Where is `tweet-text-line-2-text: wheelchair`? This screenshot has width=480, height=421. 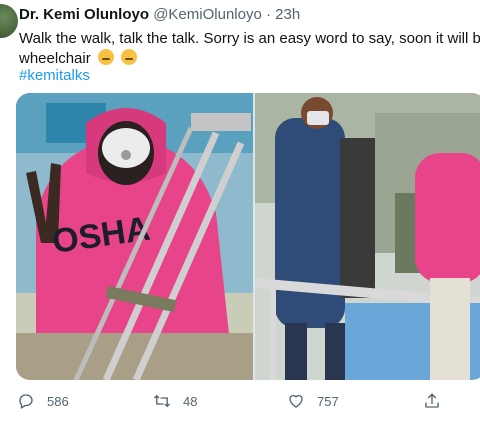
tweet-text-line-2-text: wheelchair is located at coordinates (55, 58).